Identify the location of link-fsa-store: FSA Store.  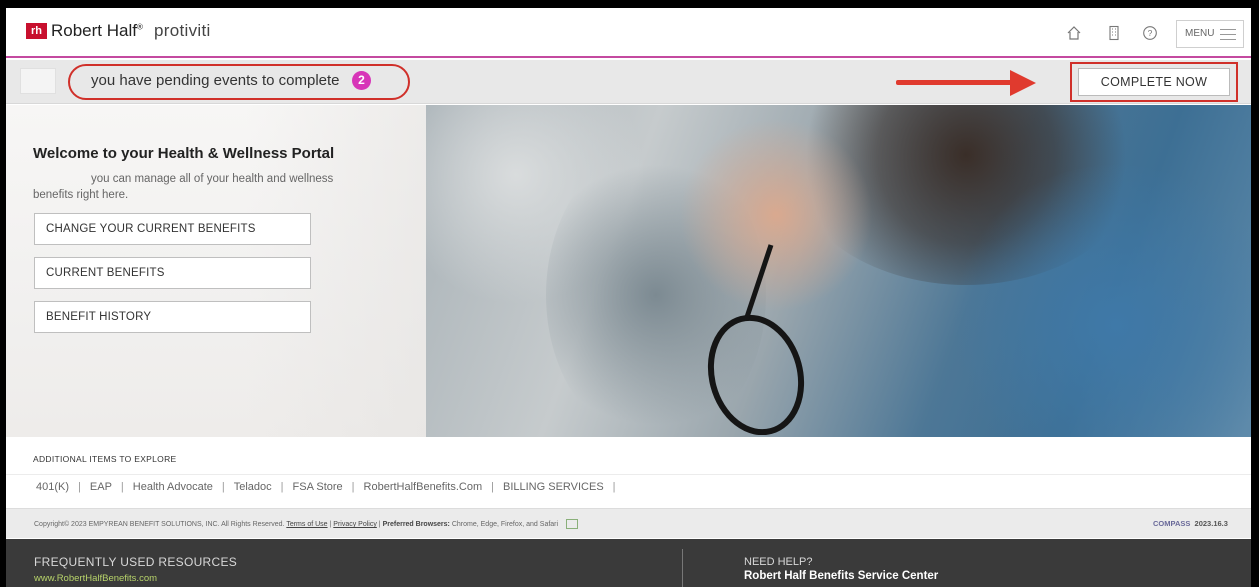
(318, 487).